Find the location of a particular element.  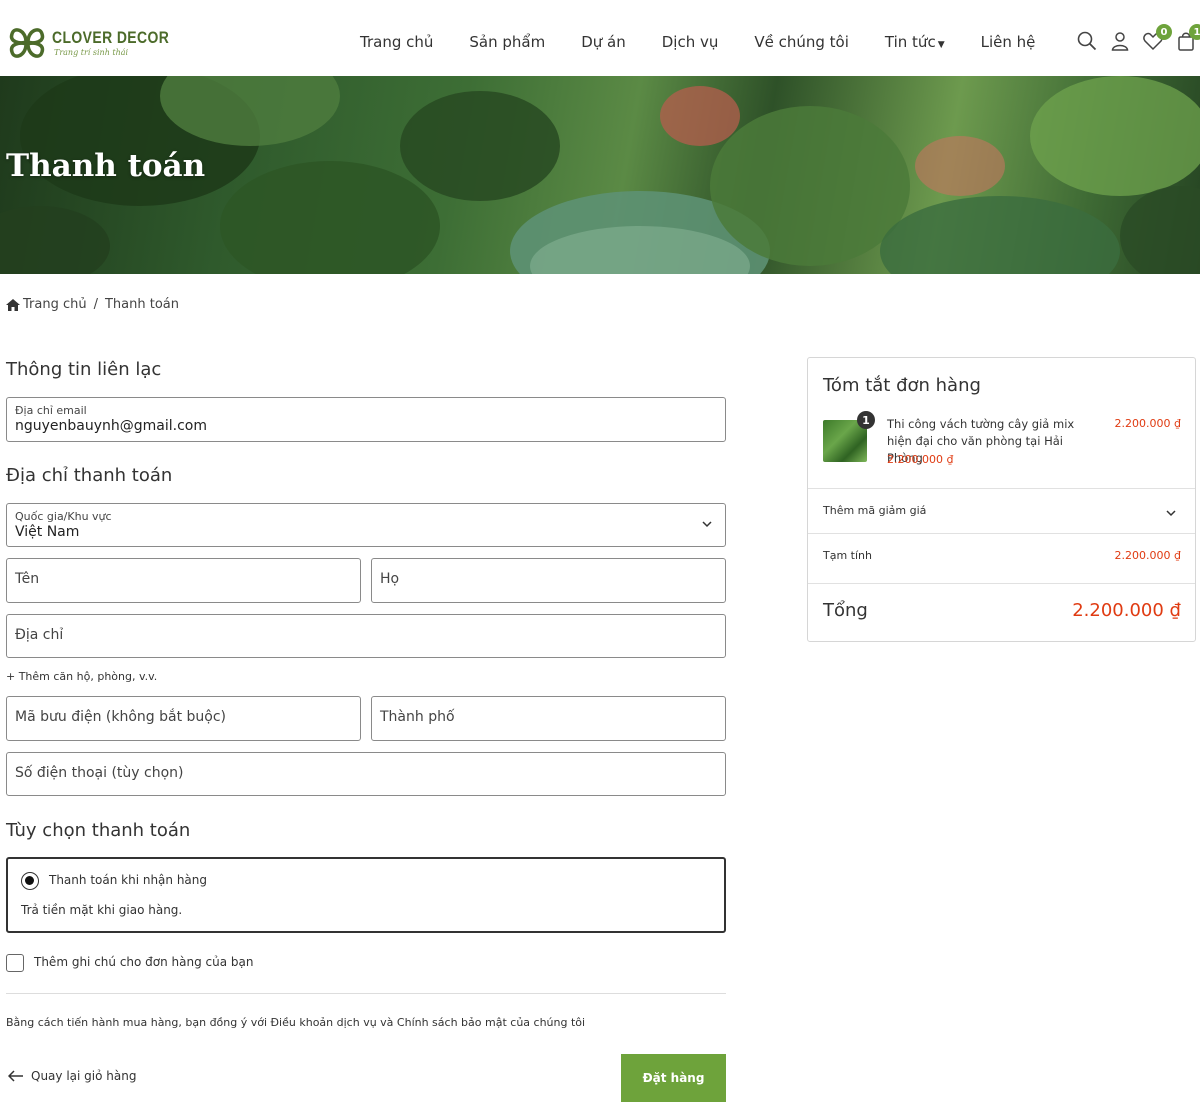

nav-services: Dịch vụ is located at coordinates (690, 42).